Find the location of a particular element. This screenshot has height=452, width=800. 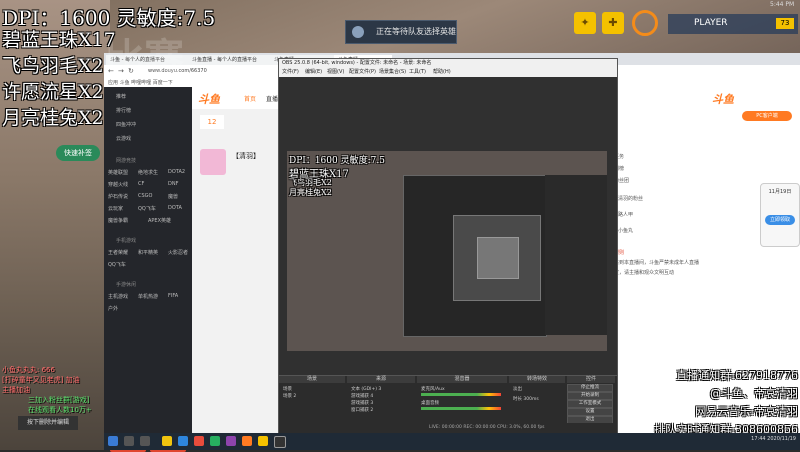

player-card: PLAYER 73 is located at coordinates (733, 24).